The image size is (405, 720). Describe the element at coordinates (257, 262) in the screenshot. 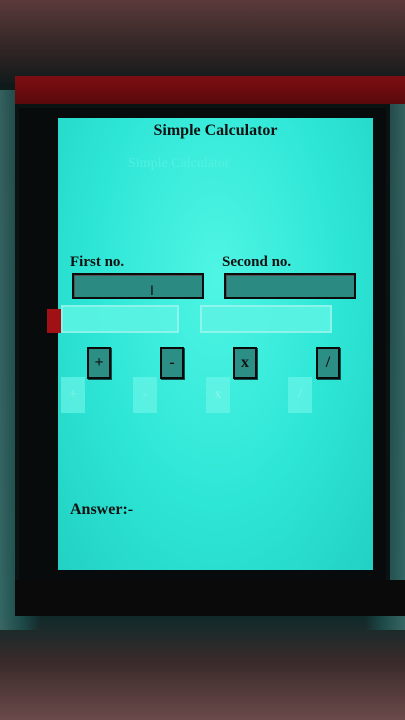

I see `second-number-label: Second no.` at that location.